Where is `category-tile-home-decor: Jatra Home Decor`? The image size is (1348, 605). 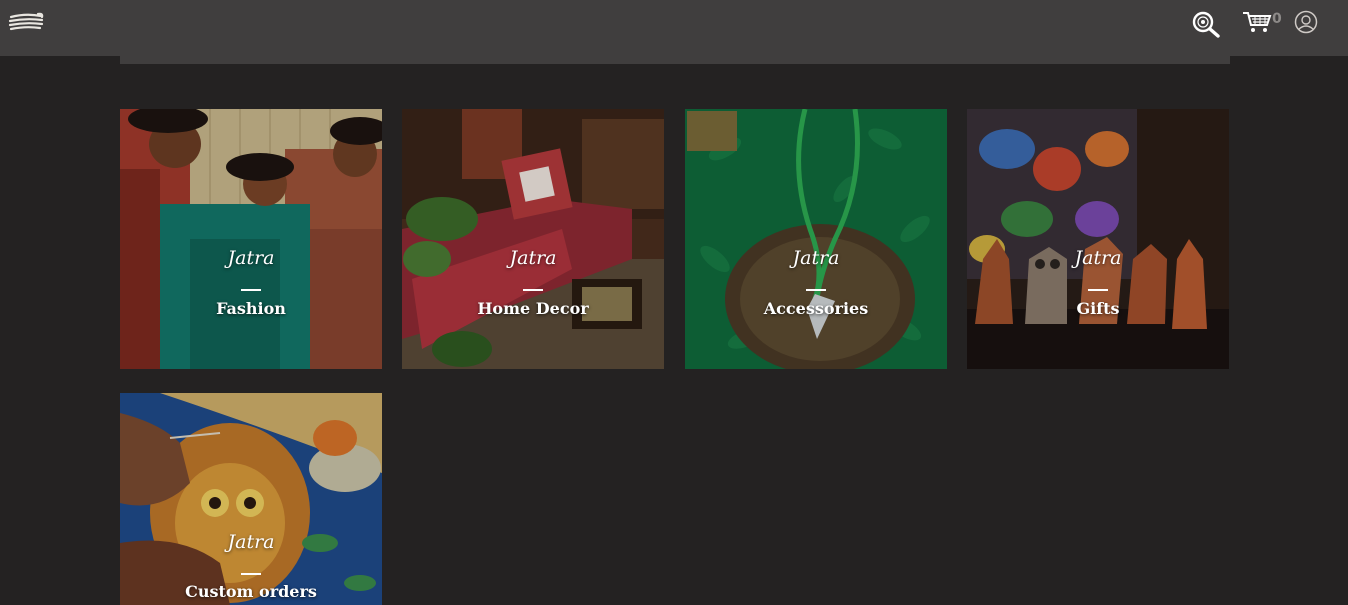 category-tile-home-decor: Jatra Home Decor is located at coordinates (533, 239).